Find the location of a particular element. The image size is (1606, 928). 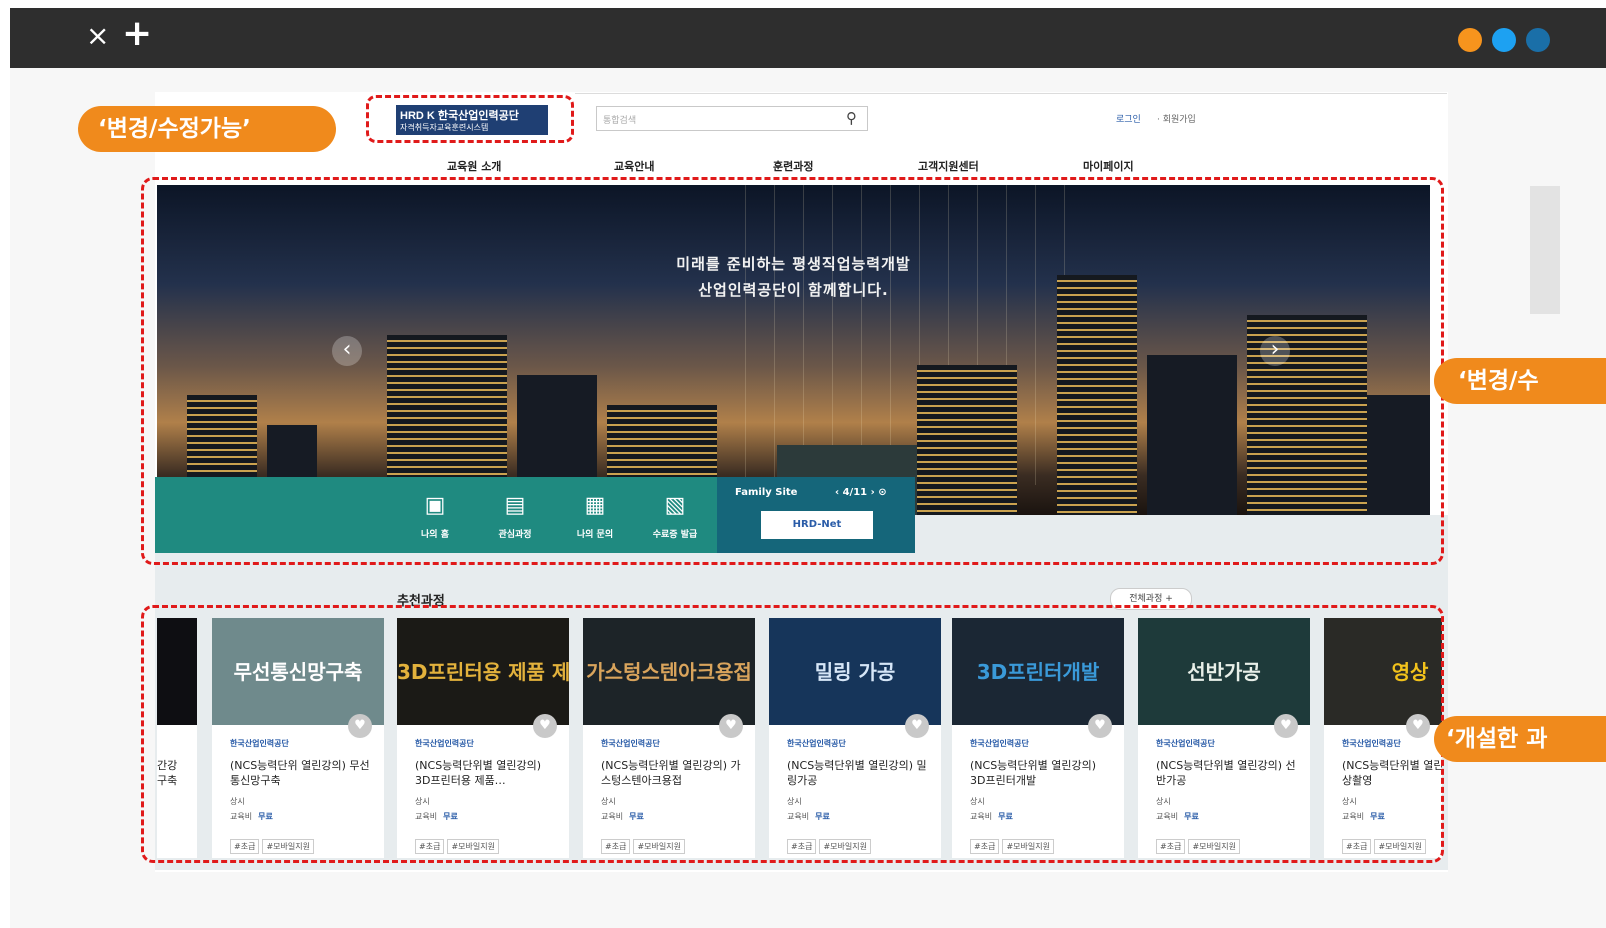

side-scroll-area is located at coordinates (1545, 250).